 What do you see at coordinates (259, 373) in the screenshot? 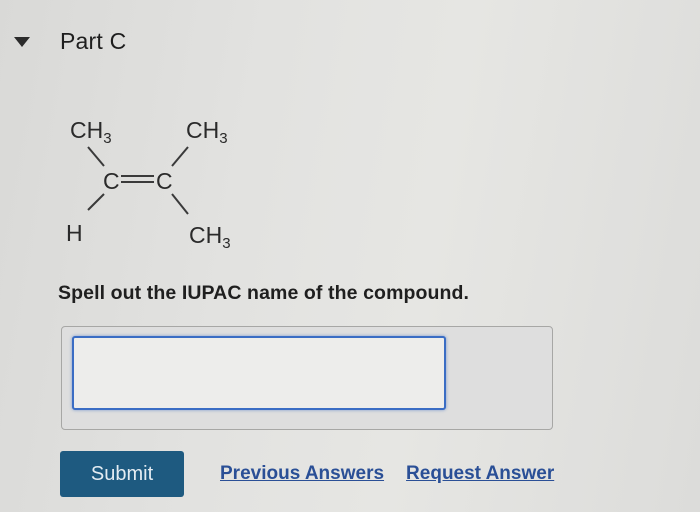
I see `answer-input` at bounding box center [259, 373].